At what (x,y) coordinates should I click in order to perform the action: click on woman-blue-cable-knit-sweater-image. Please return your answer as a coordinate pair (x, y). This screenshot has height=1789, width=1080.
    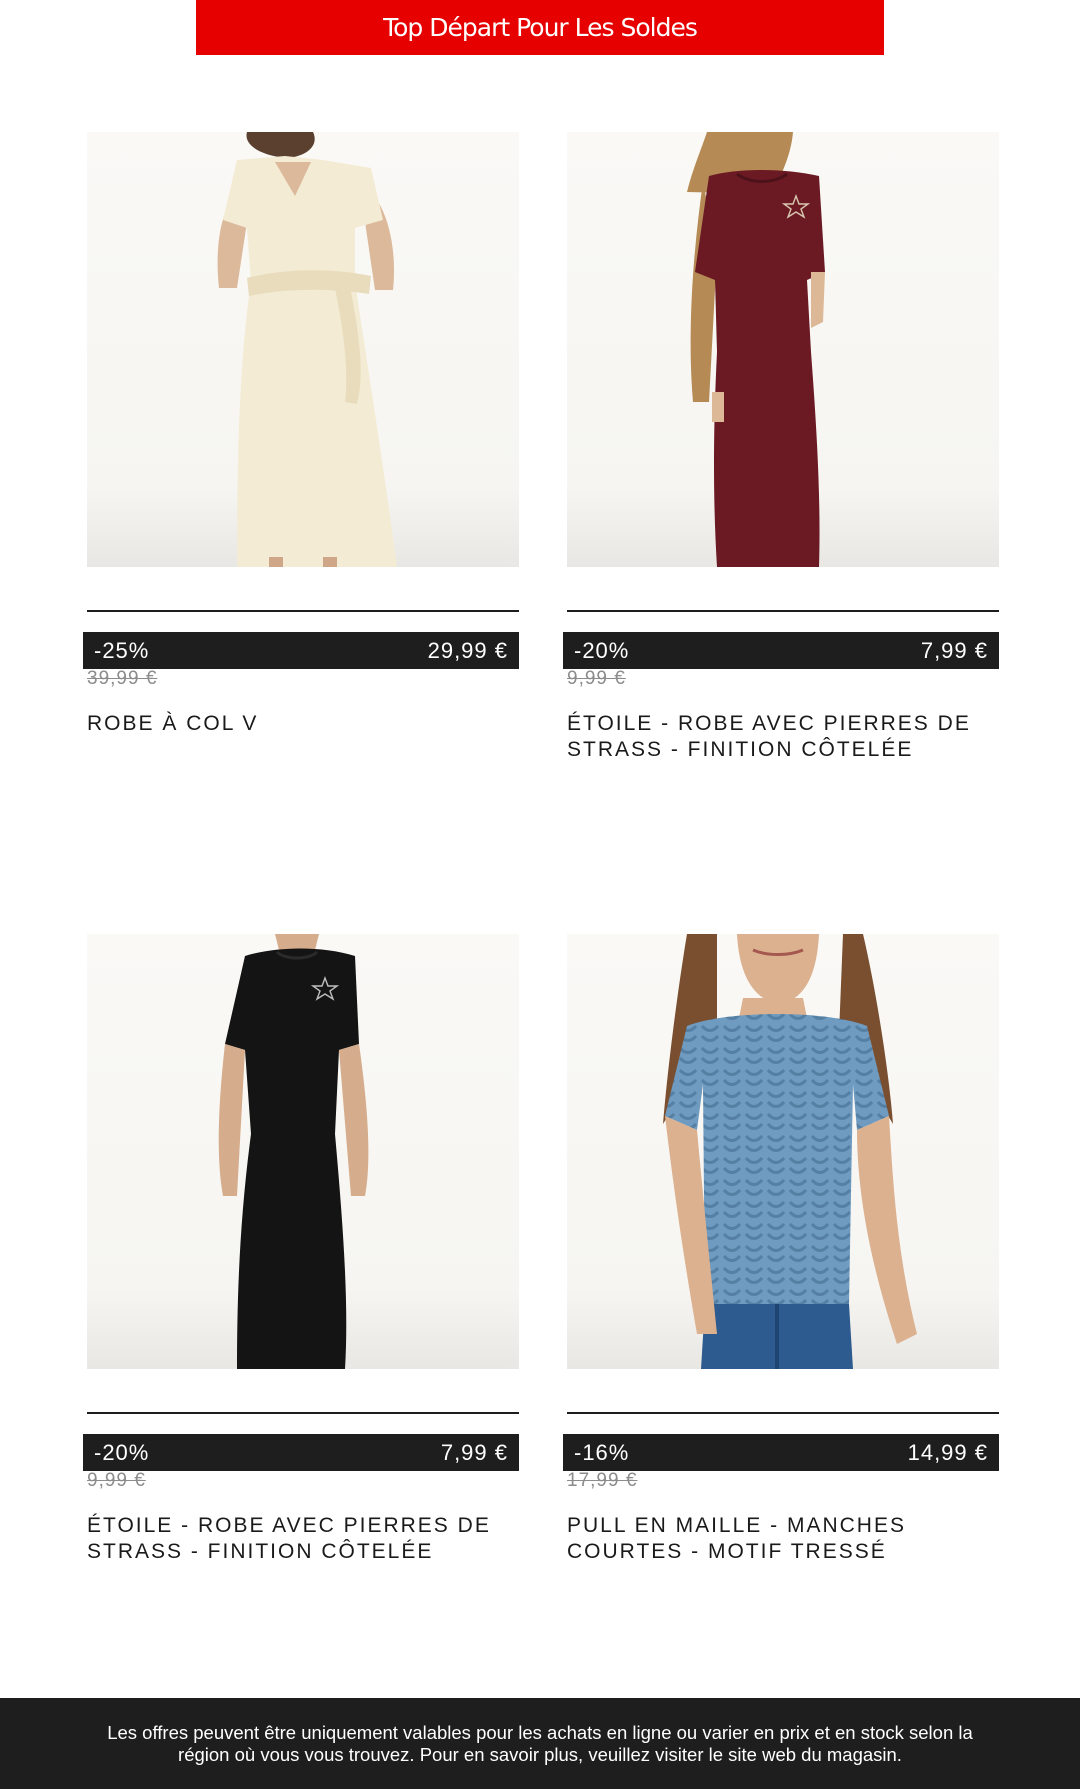
    Looking at the image, I should click on (783, 1151).